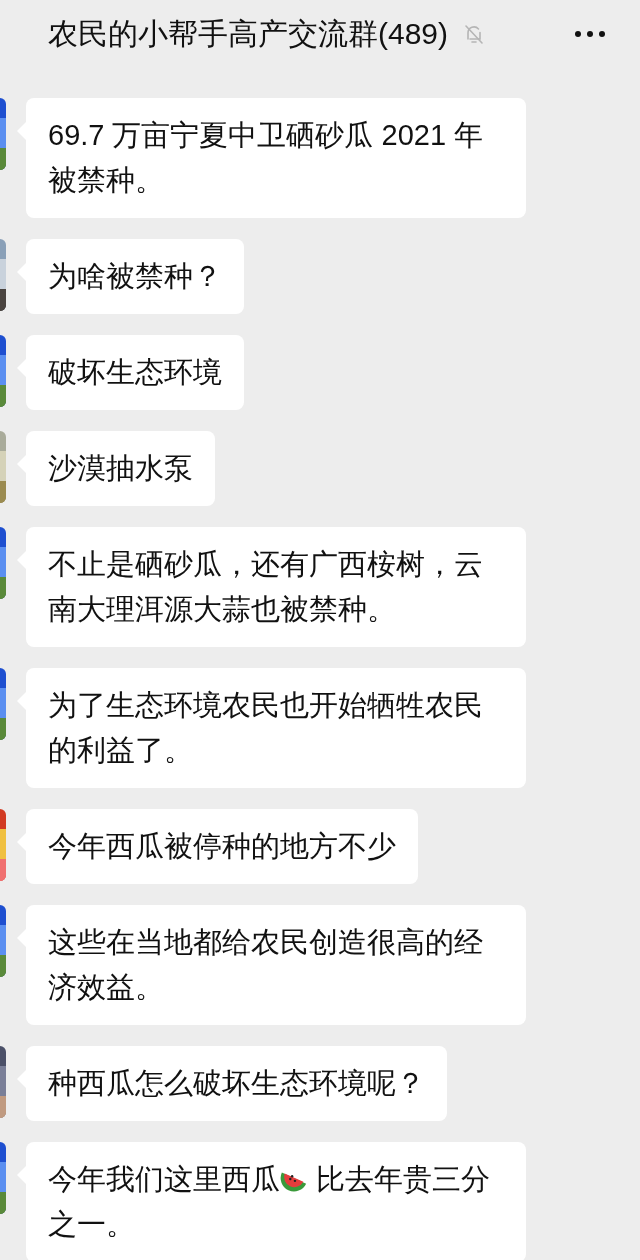  Describe the element at coordinates (120, 468) in the screenshot. I see `message-bubble: 沙漠抽水泵` at that location.